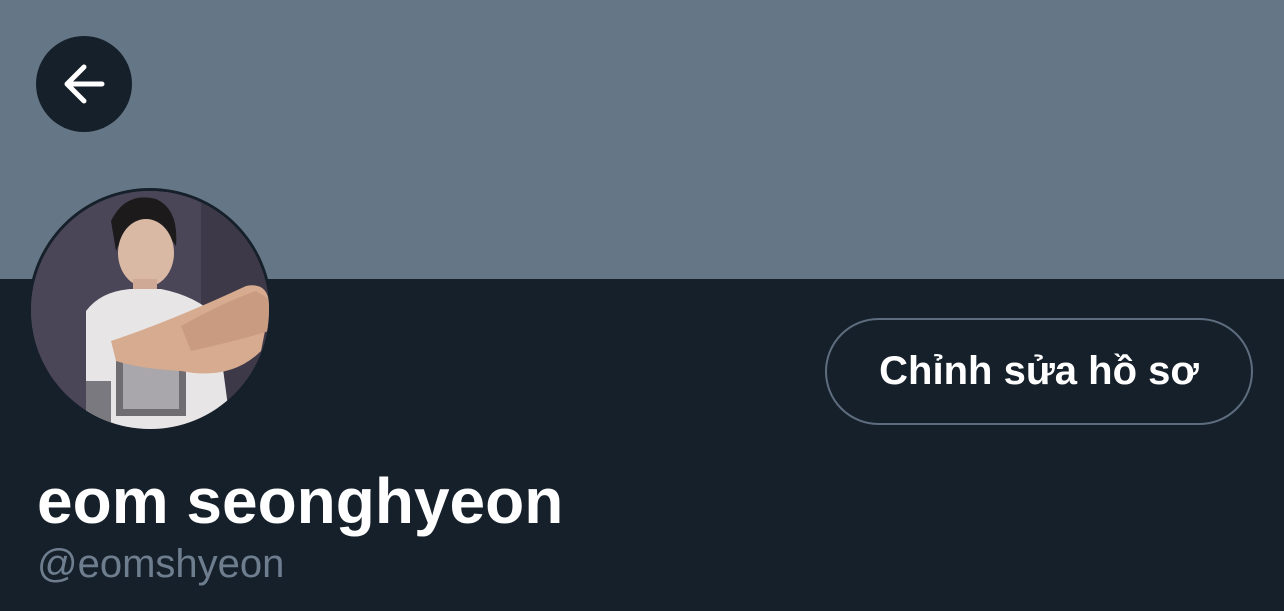 Image resolution: width=1284 pixels, height=611 pixels. I want to click on edit-profile-button: Chỉnh sửa hồ sơ, so click(1039, 371).